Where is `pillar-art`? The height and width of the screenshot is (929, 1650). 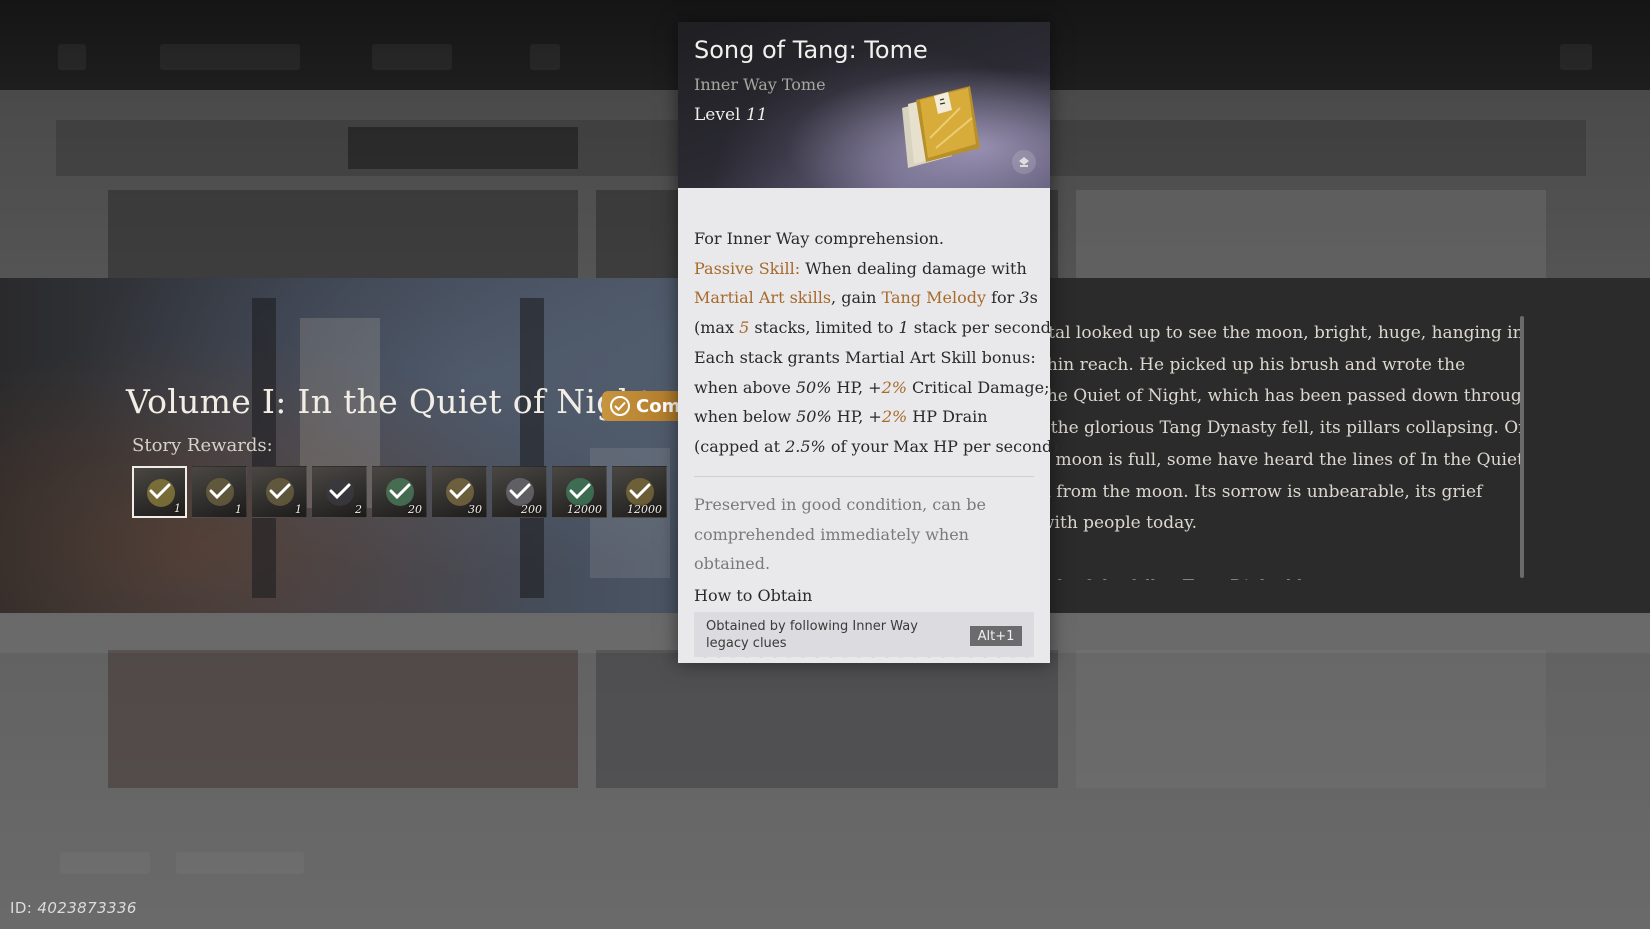 pillar-art is located at coordinates (532, 448).